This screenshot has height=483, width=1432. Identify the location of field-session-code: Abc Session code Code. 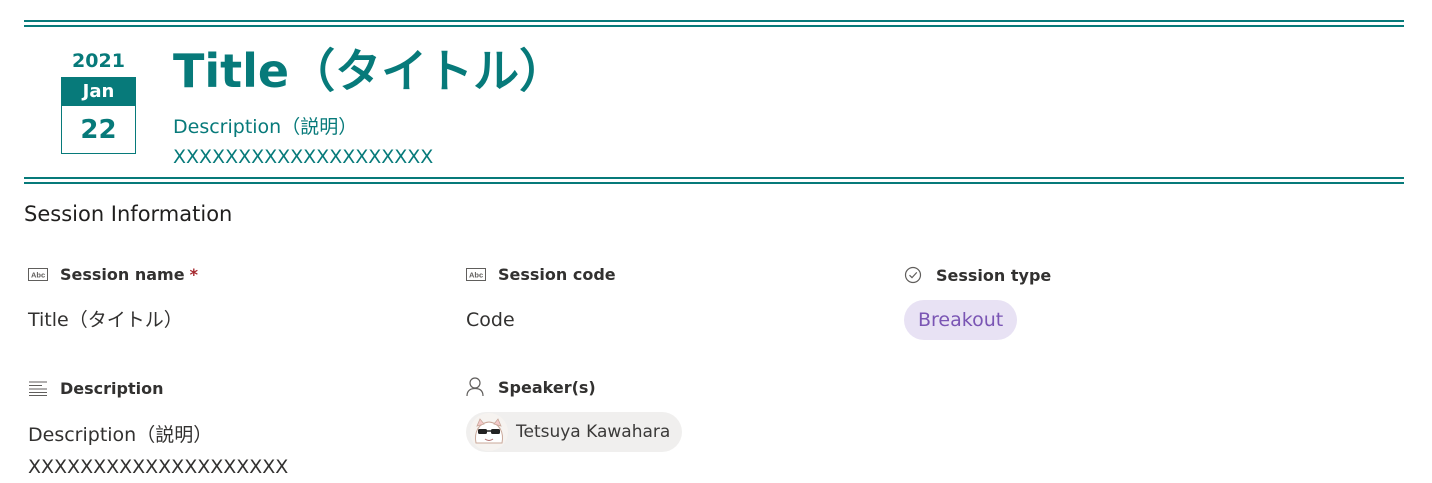
(541, 298).